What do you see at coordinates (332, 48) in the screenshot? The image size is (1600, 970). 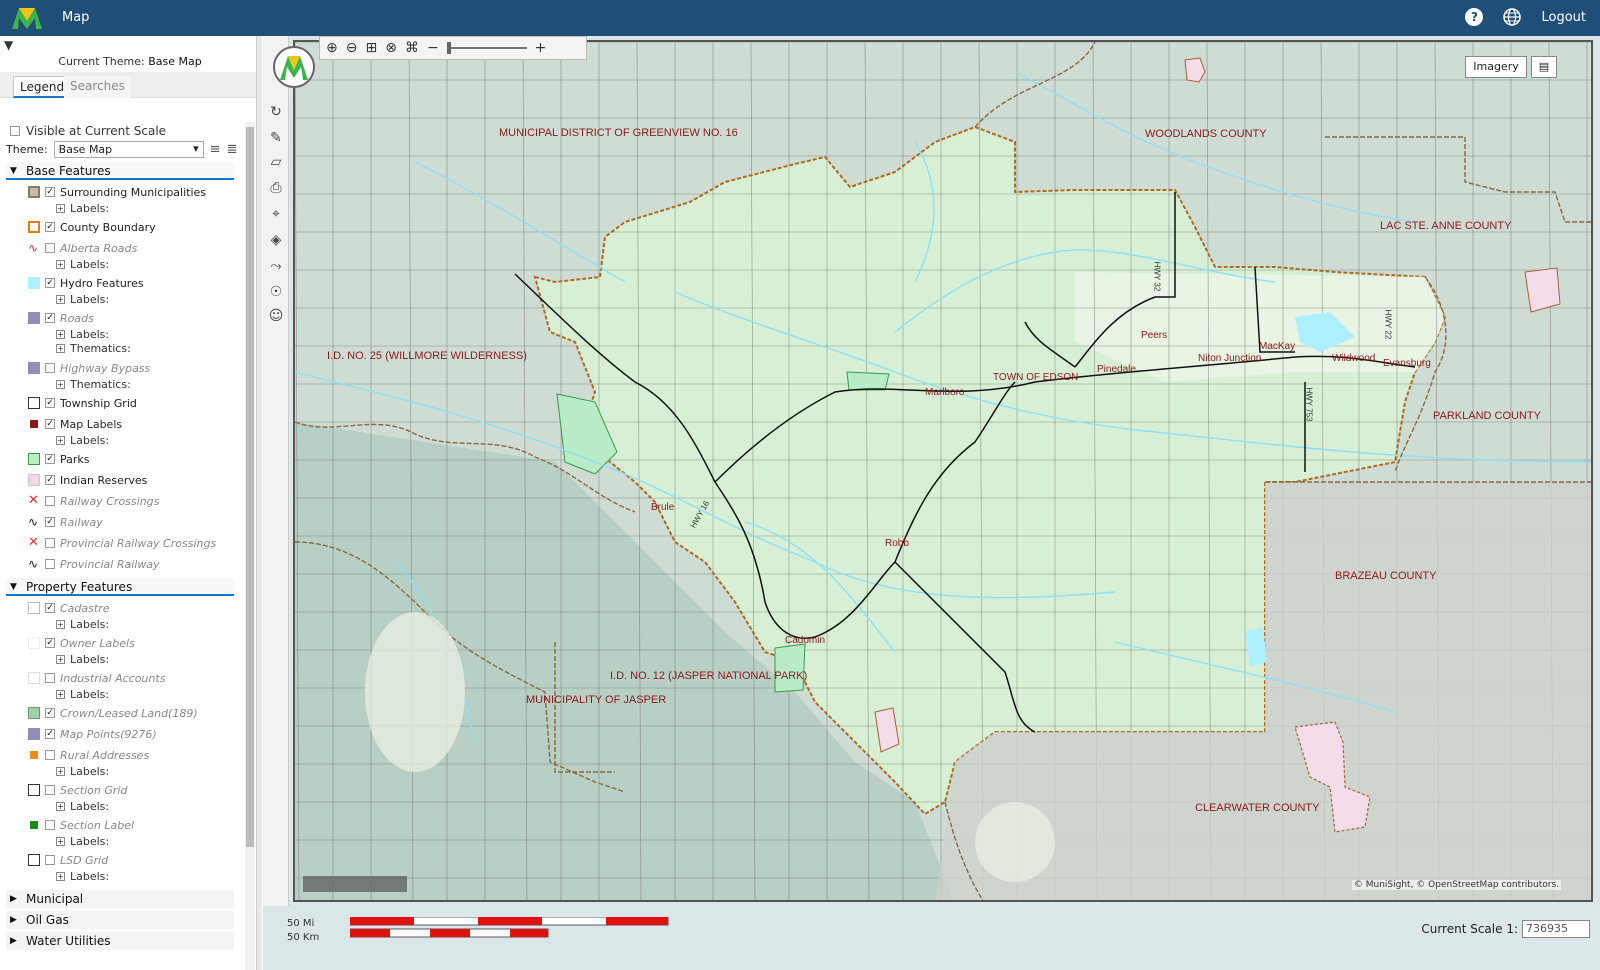 I see `zoom-in-icon: ⊕` at bounding box center [332, 48].